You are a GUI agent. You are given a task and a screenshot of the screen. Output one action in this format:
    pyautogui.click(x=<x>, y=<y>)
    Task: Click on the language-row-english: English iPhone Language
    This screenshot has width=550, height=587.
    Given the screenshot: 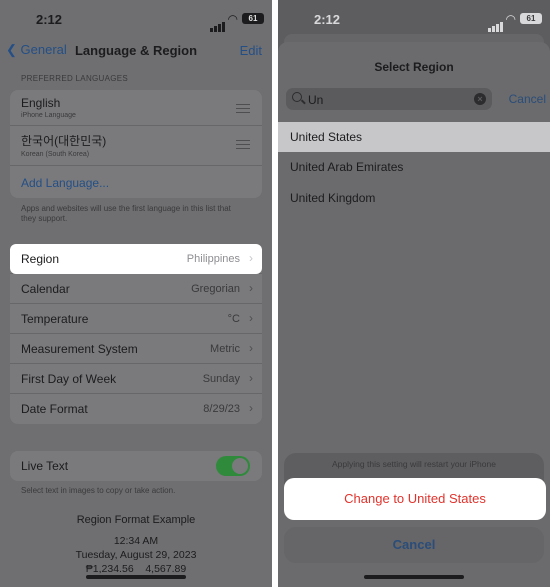 What is the action you would take?
    pyautogui.click(x=136, y=108)
    